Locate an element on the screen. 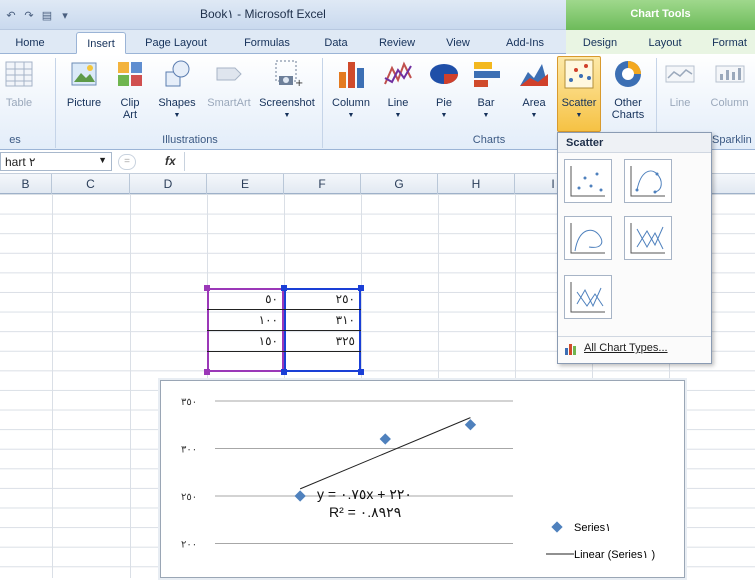 This screenshot has width=755, height=580. all-chart-types-icon is located at coordinates (570, 349).